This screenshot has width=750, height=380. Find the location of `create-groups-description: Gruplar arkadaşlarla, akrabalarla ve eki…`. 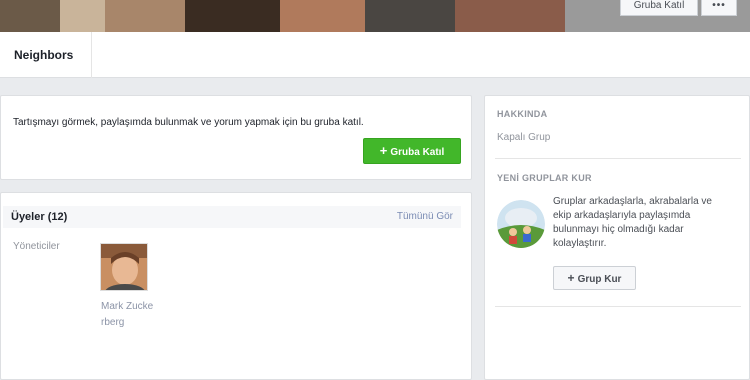

create-groups-description: Gruplar arkadaşlarla, akrabalarla ve eki… is located at coordinates (632, 222).